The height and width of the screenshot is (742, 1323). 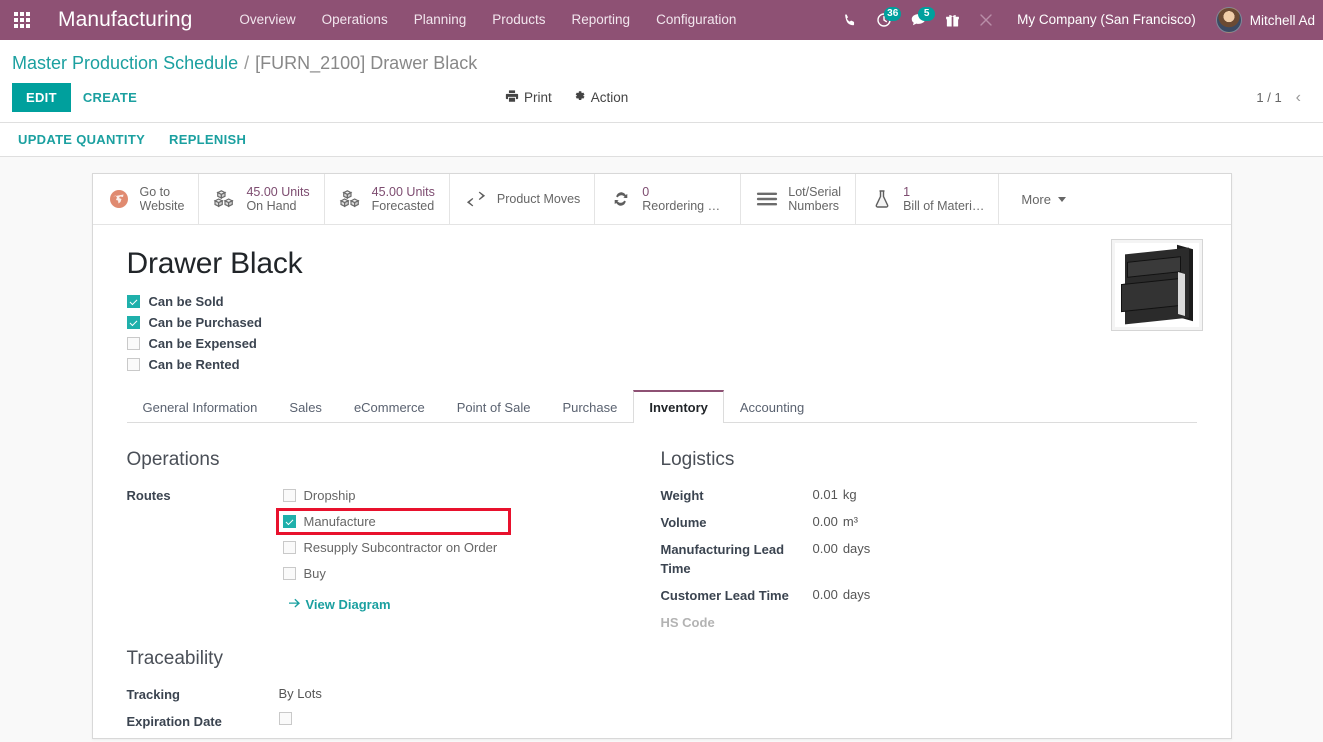 I want to click on stat-button-on-hand: 45.00 Units On Hand, so click(x=262, y=199).